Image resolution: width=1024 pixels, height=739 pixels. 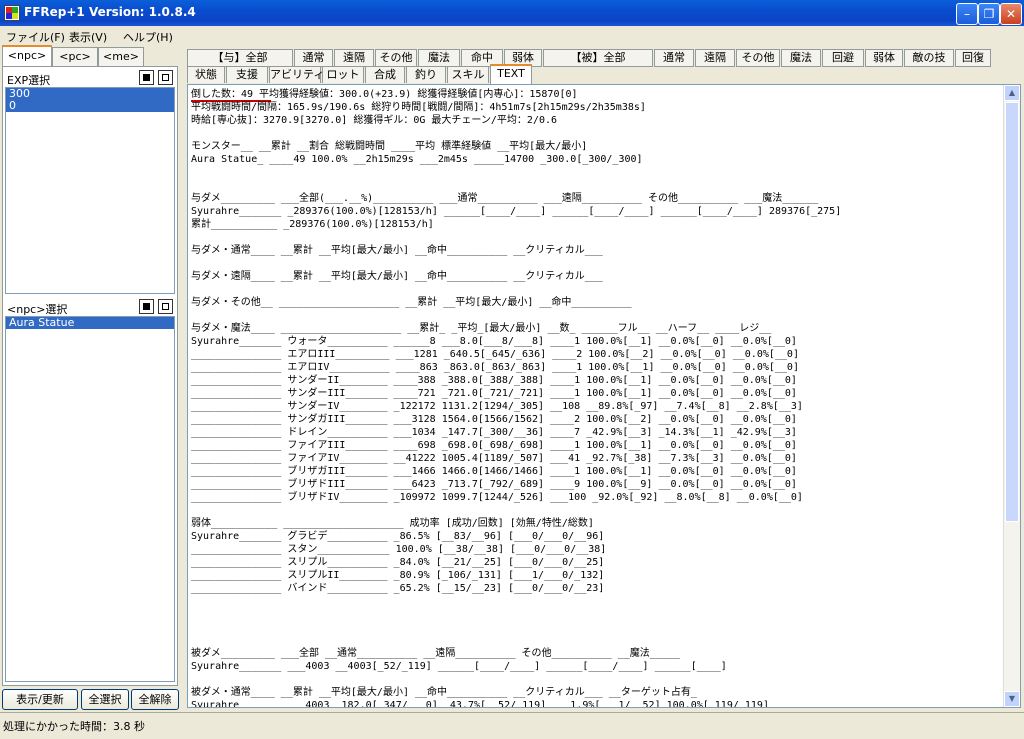 What do you see at coordinates (598, 58) in the screenshot?
I see `taken-all-button: 【被】全部` at bounding box center [598, 58].